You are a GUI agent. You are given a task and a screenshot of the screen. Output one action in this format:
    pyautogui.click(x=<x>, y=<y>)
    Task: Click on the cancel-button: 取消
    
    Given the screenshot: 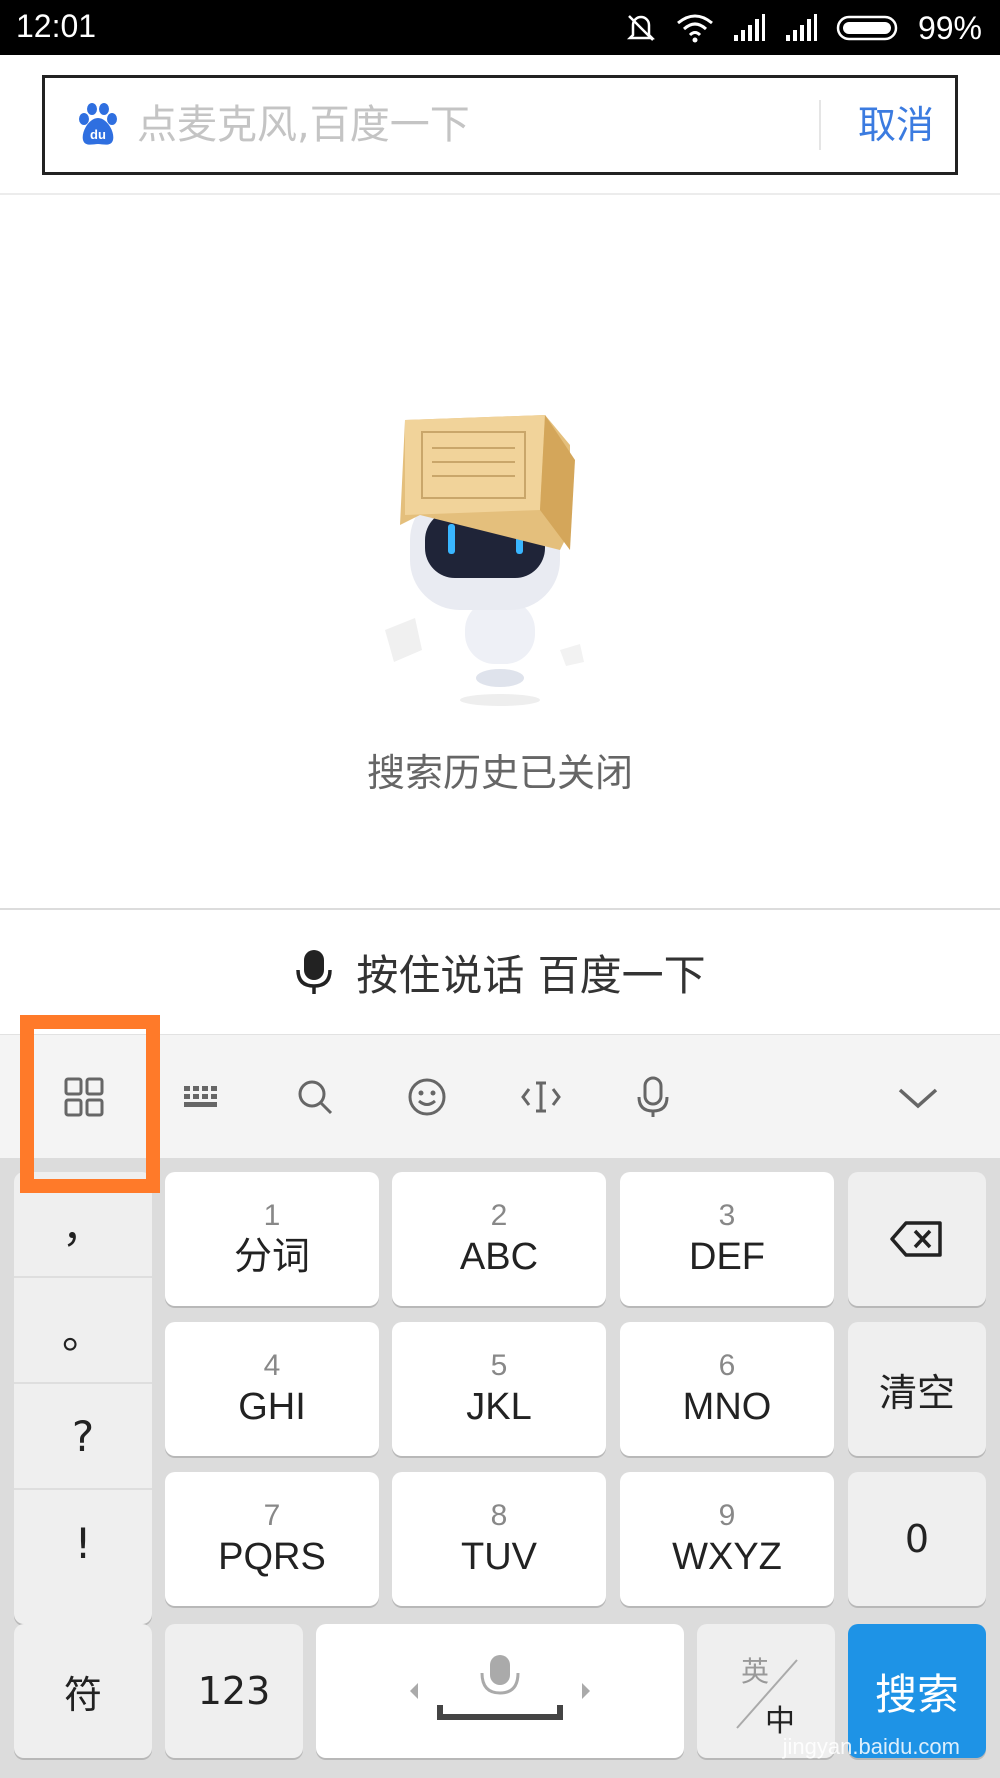 What is the action you would take?
    pyautogui.click(x=896, y=125)
    